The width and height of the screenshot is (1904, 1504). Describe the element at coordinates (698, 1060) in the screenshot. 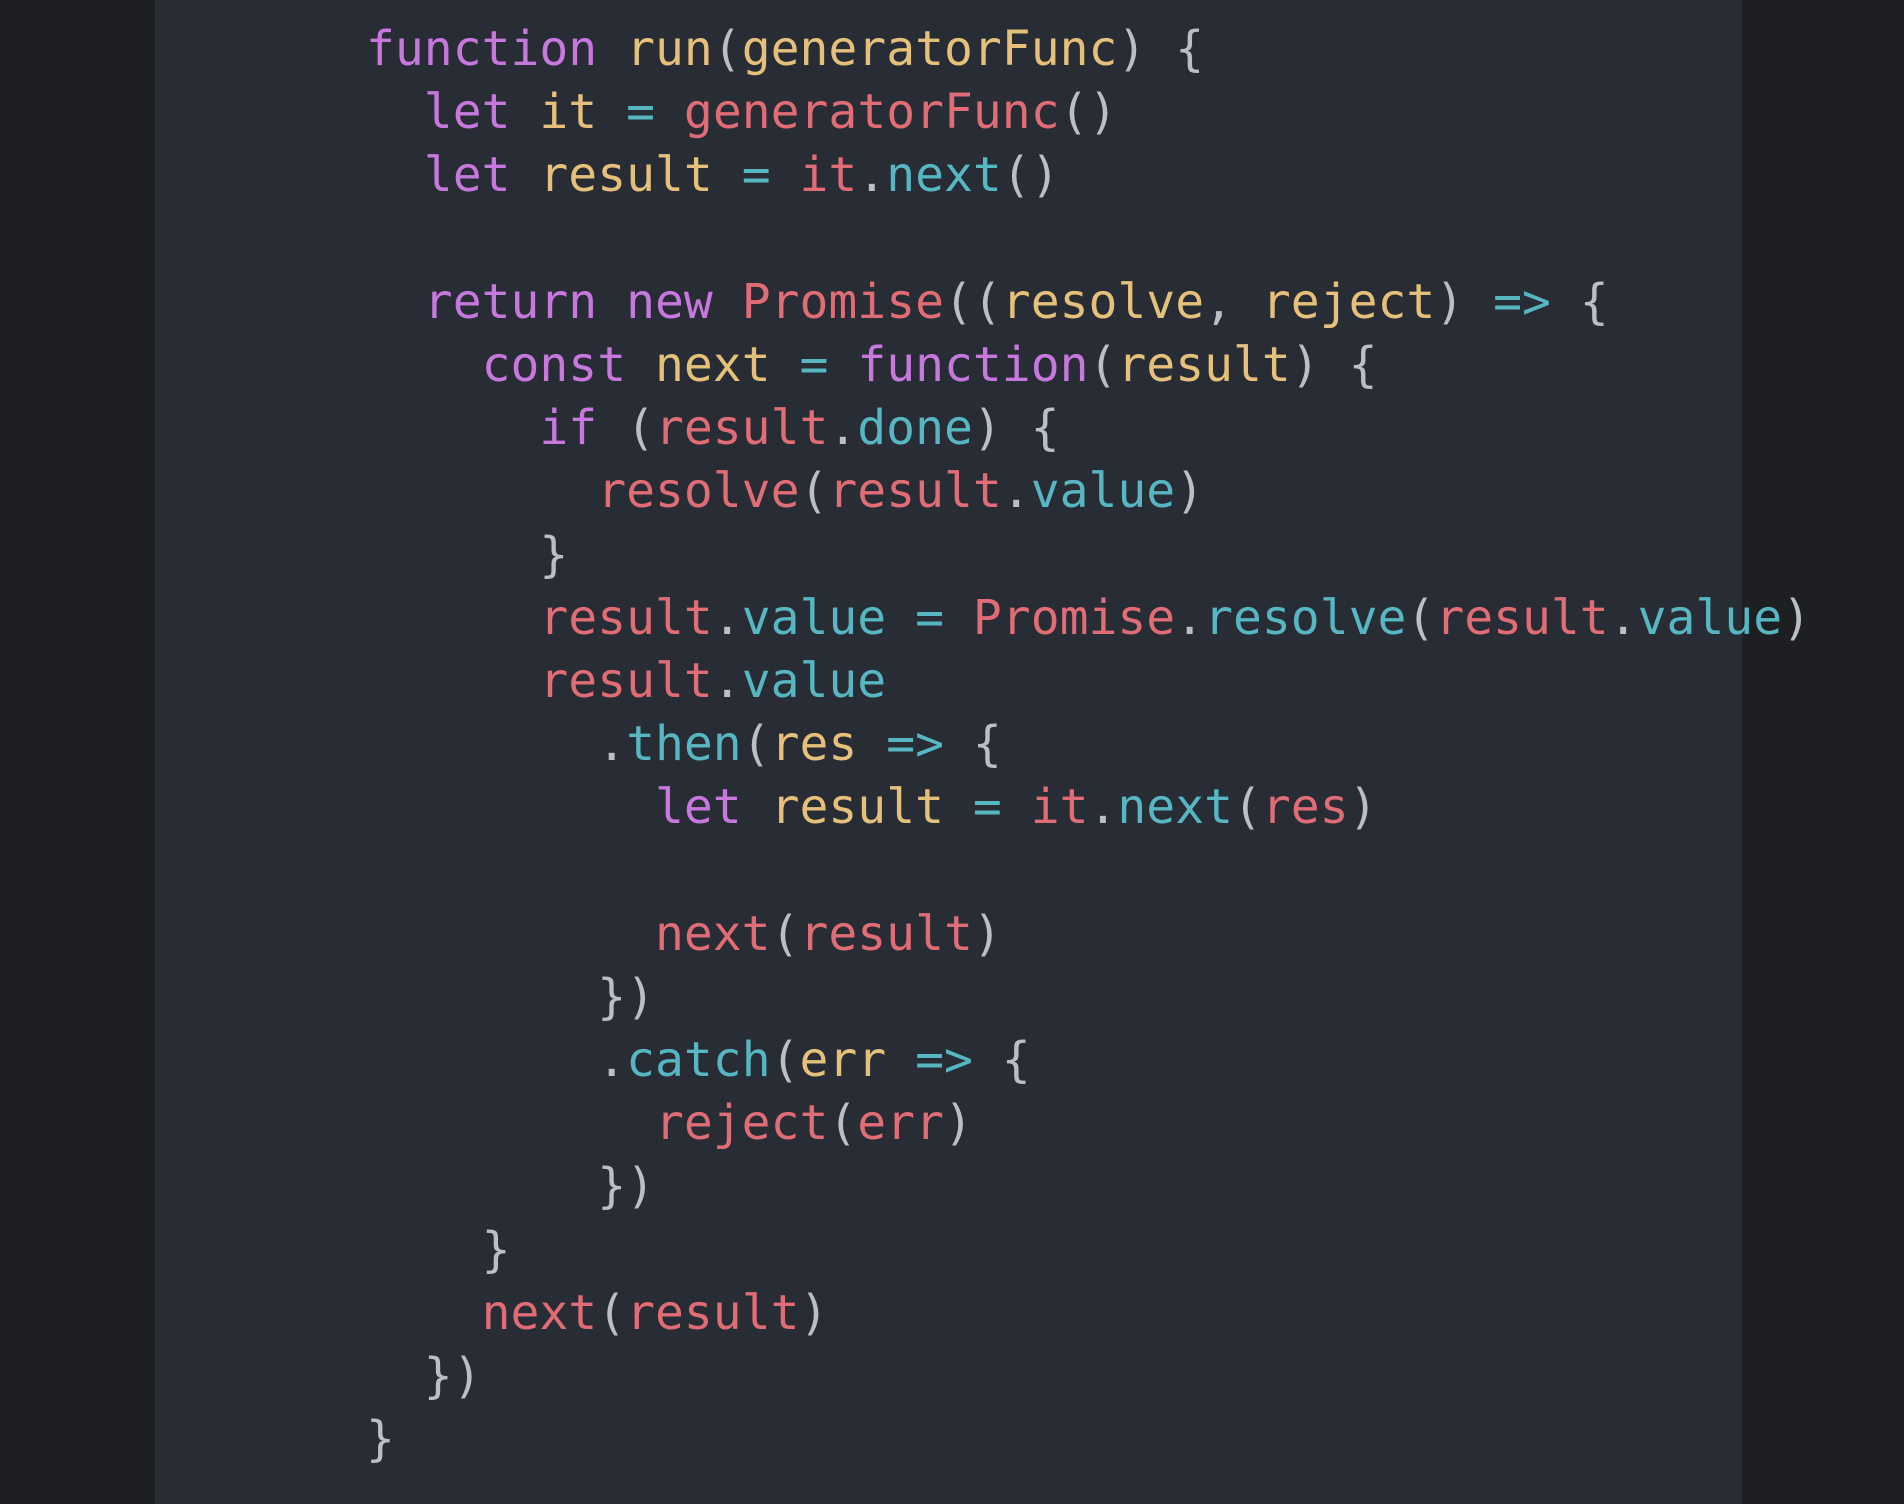

I see `code-token: catch` at that location.